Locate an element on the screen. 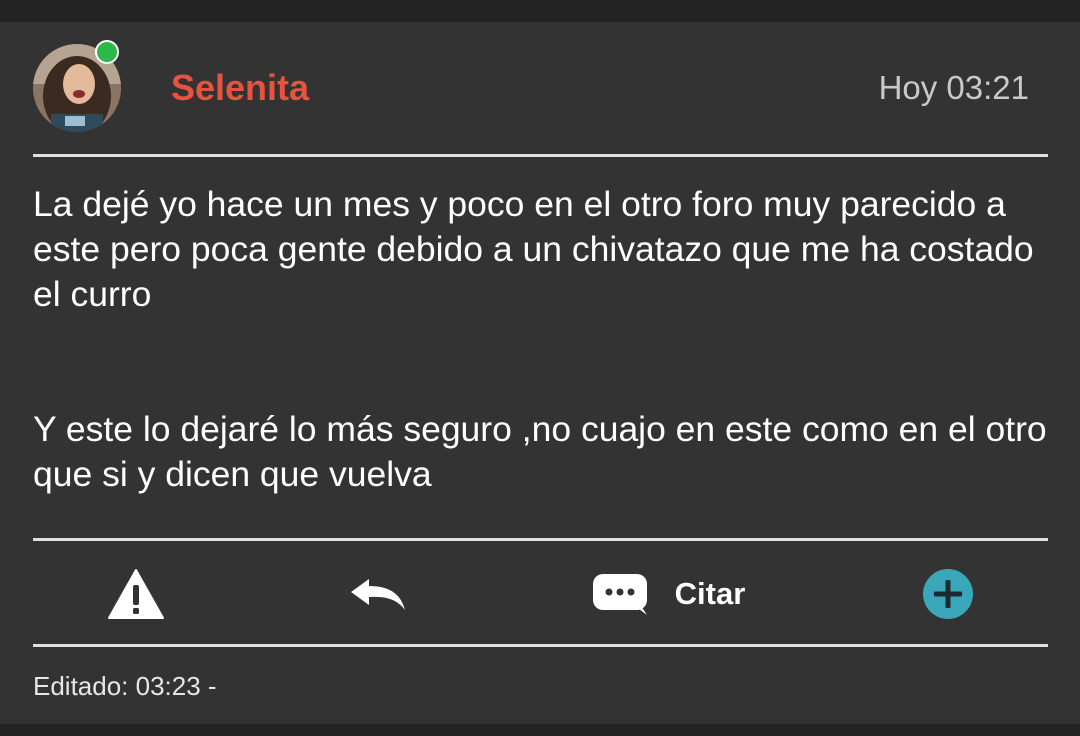  report-button is located at coordinates (136, 594).